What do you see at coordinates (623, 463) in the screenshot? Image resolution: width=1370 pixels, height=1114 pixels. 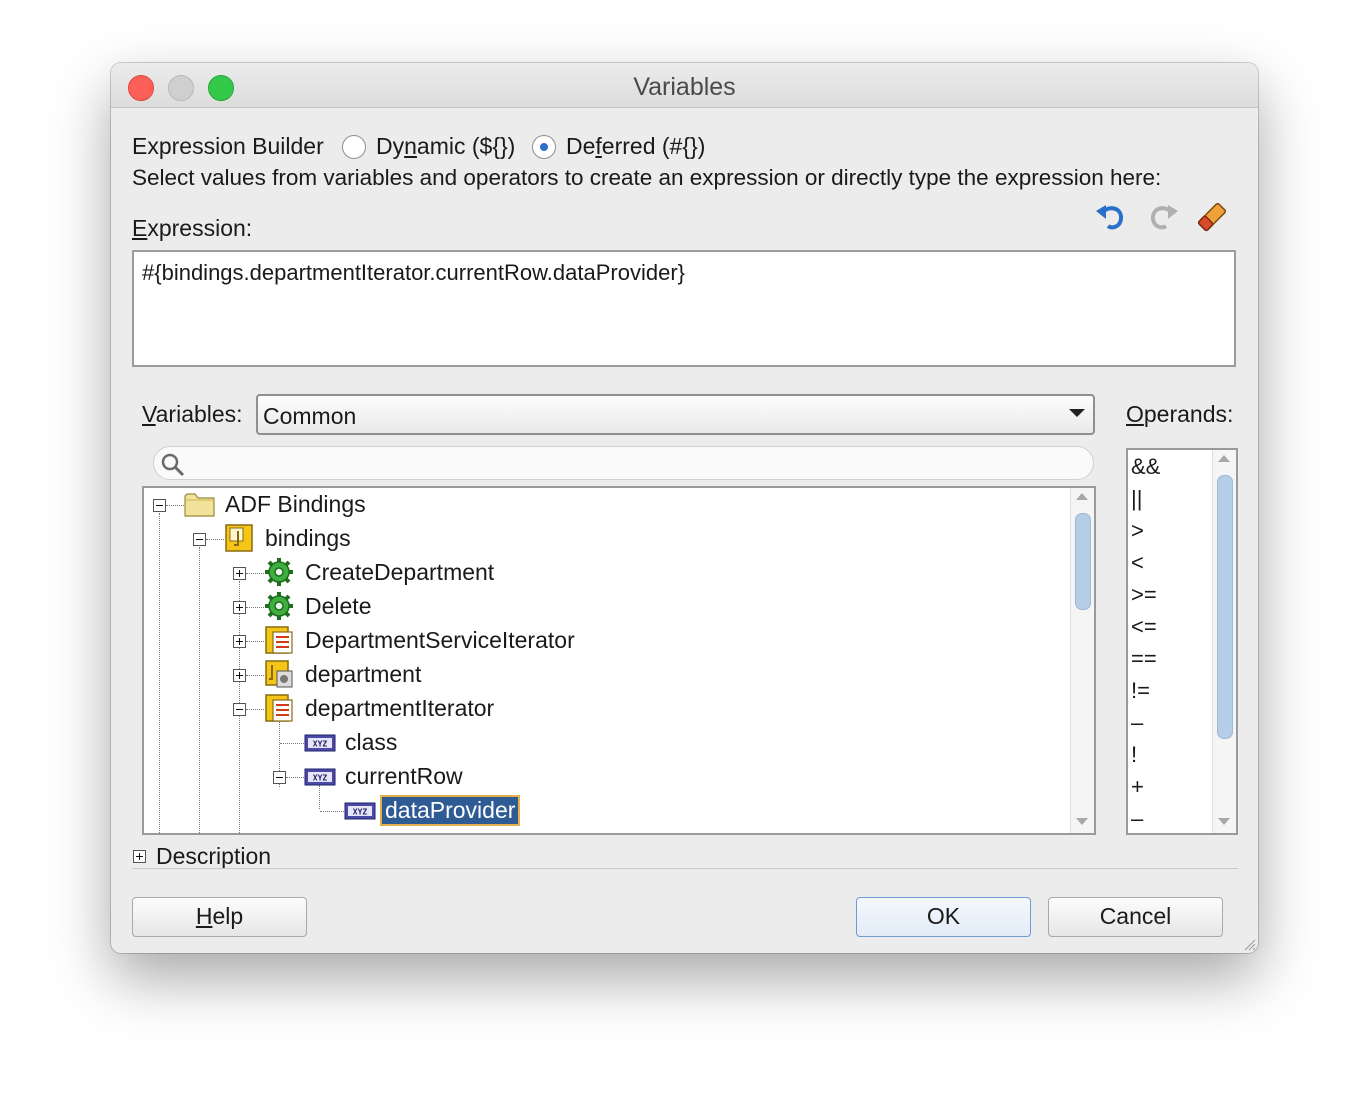 I see `variables-search-input` at bounding box center [623, 463].